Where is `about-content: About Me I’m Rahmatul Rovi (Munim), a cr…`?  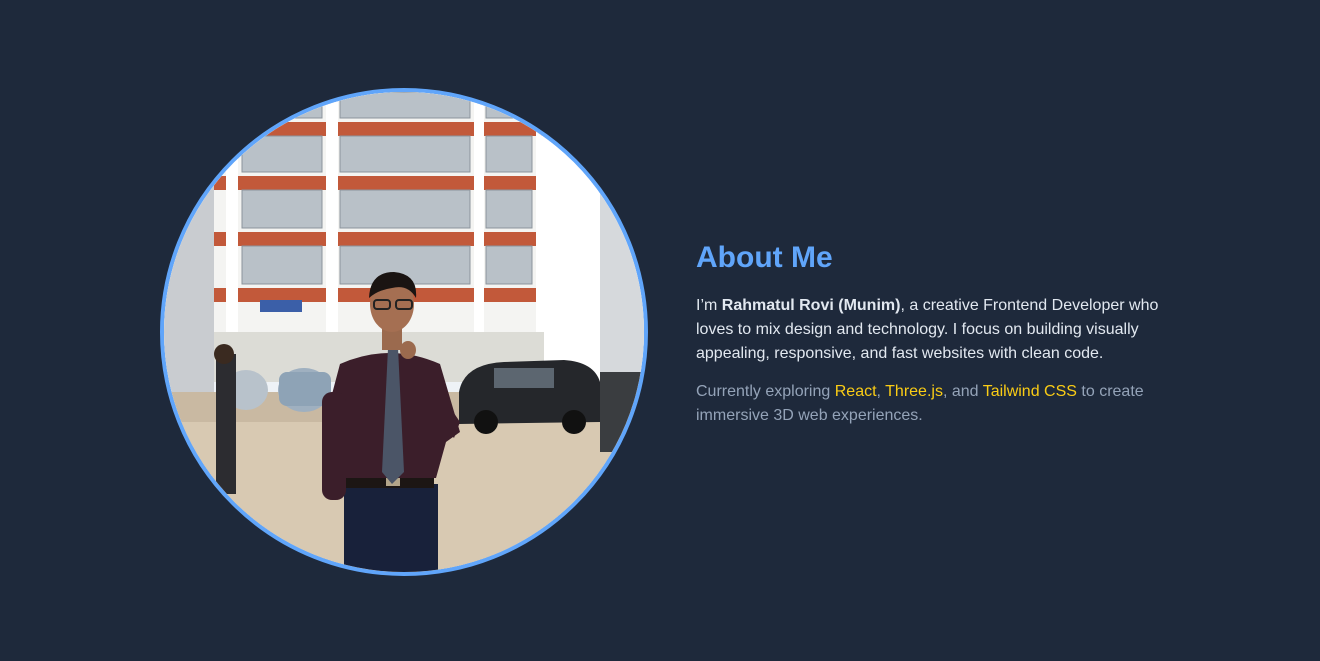
about-content: About Me I’m Rahmatul Rovi (Munim), a cr… is located at coordinates (936, 333).